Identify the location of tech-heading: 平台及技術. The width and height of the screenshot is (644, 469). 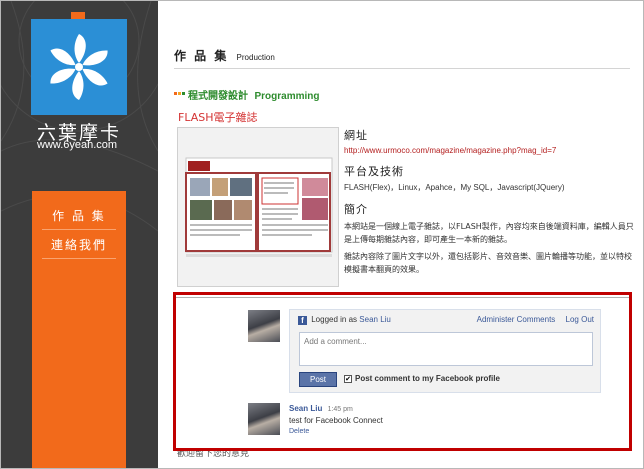
(374, 171).